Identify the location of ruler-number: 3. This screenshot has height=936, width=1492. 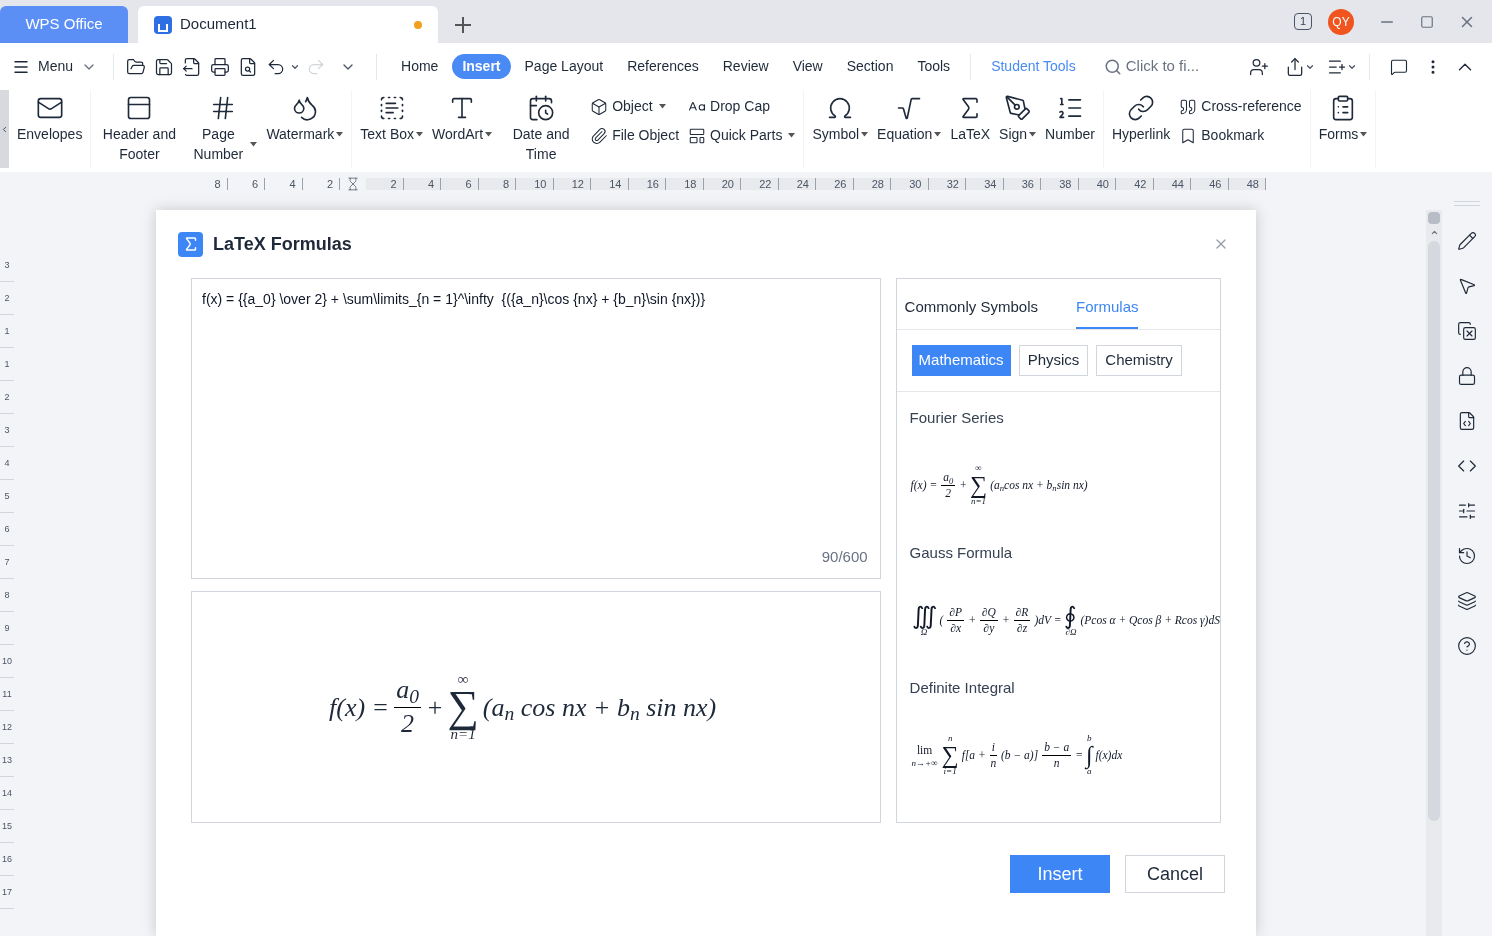
(7, 265).